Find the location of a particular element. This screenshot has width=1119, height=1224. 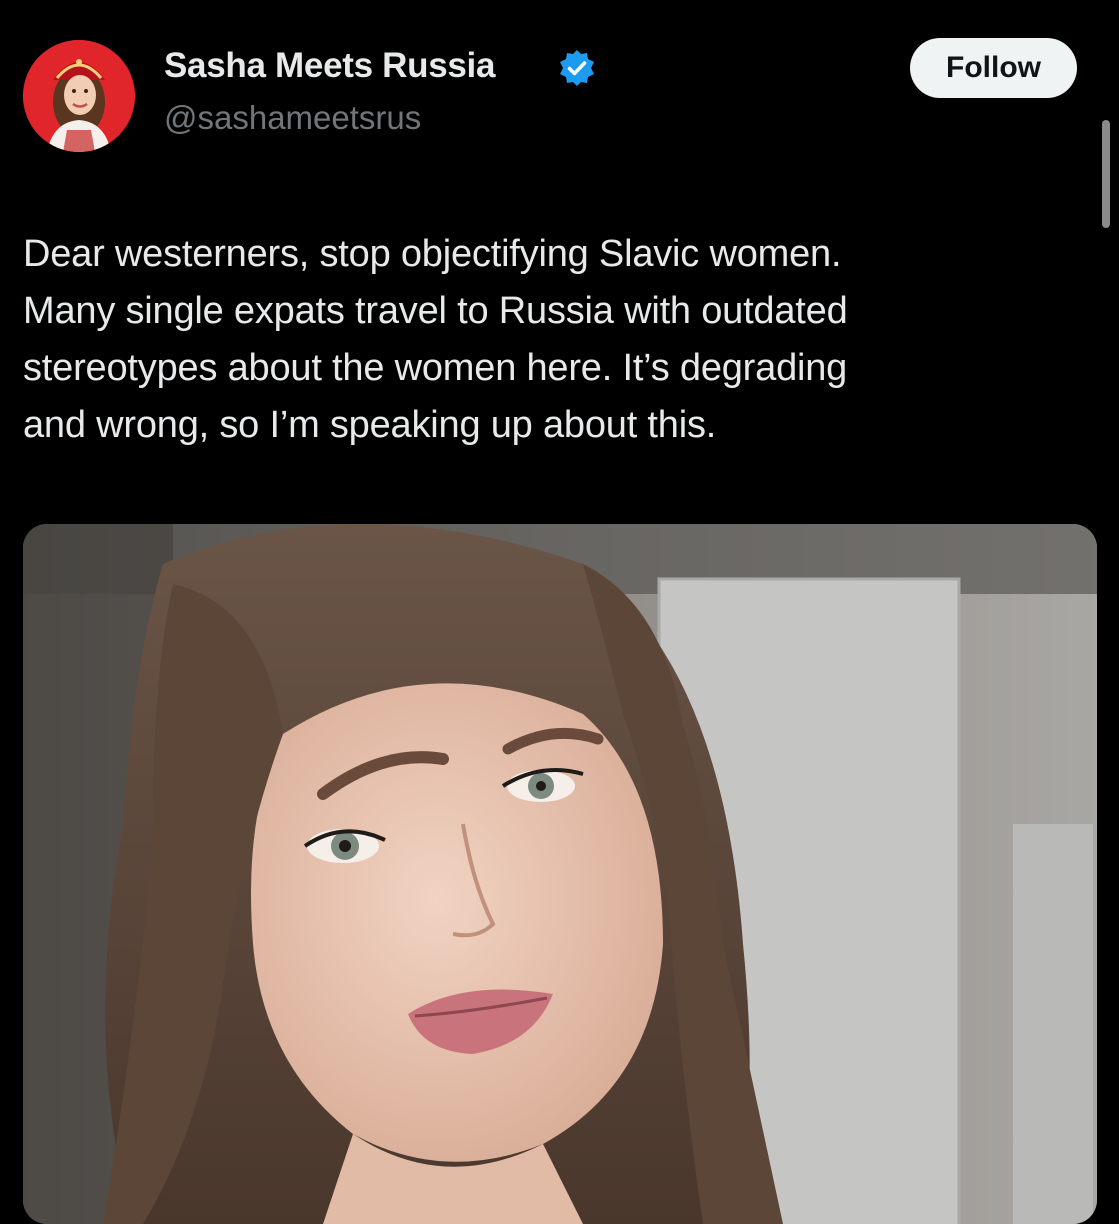

verified-badge-icon is located at coordinates (577, 68).